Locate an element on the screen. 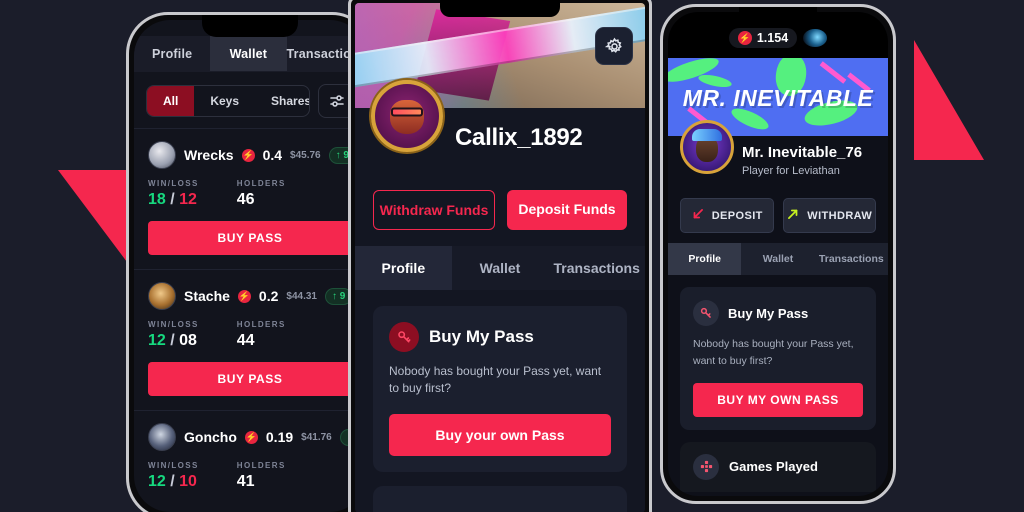 Image resolution: width=1024 pixels, height=512 pixels. row-header: Stache ⚡ 0.2 $44.31 ↑ 9 is located at coordinates (250, 296).